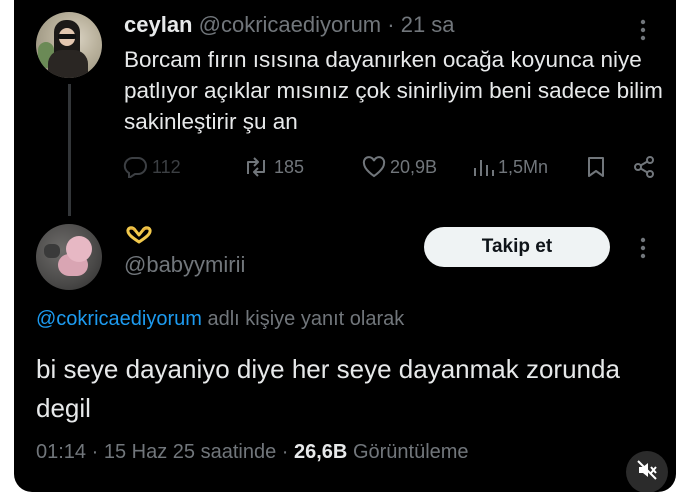 This screenshot has width=690, height=498. What do you see at coordinates (166, 166) in the screenshot?
I see `reply-count: 112` at bounding box center [166, 166].